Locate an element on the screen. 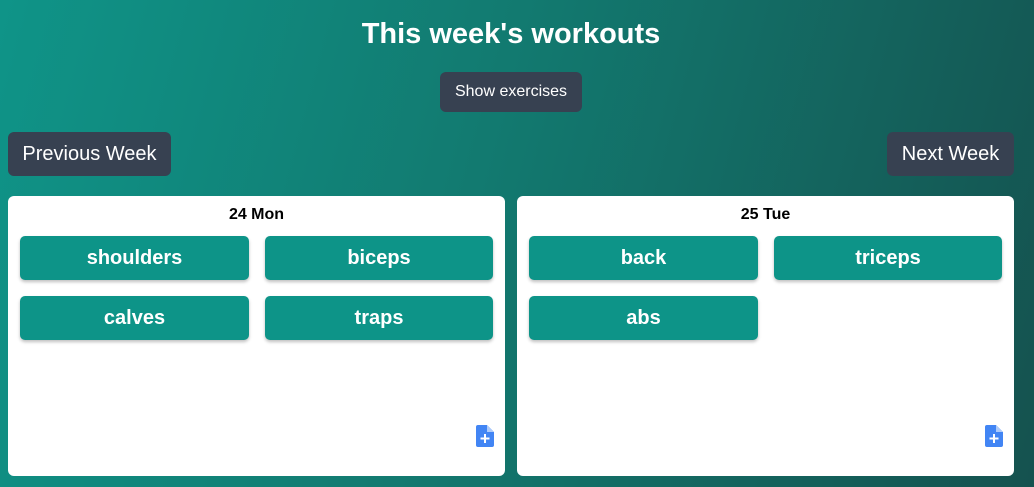 The image size is (1034, 487). day-title: 24 Mon is located at coordinates (256, 214).